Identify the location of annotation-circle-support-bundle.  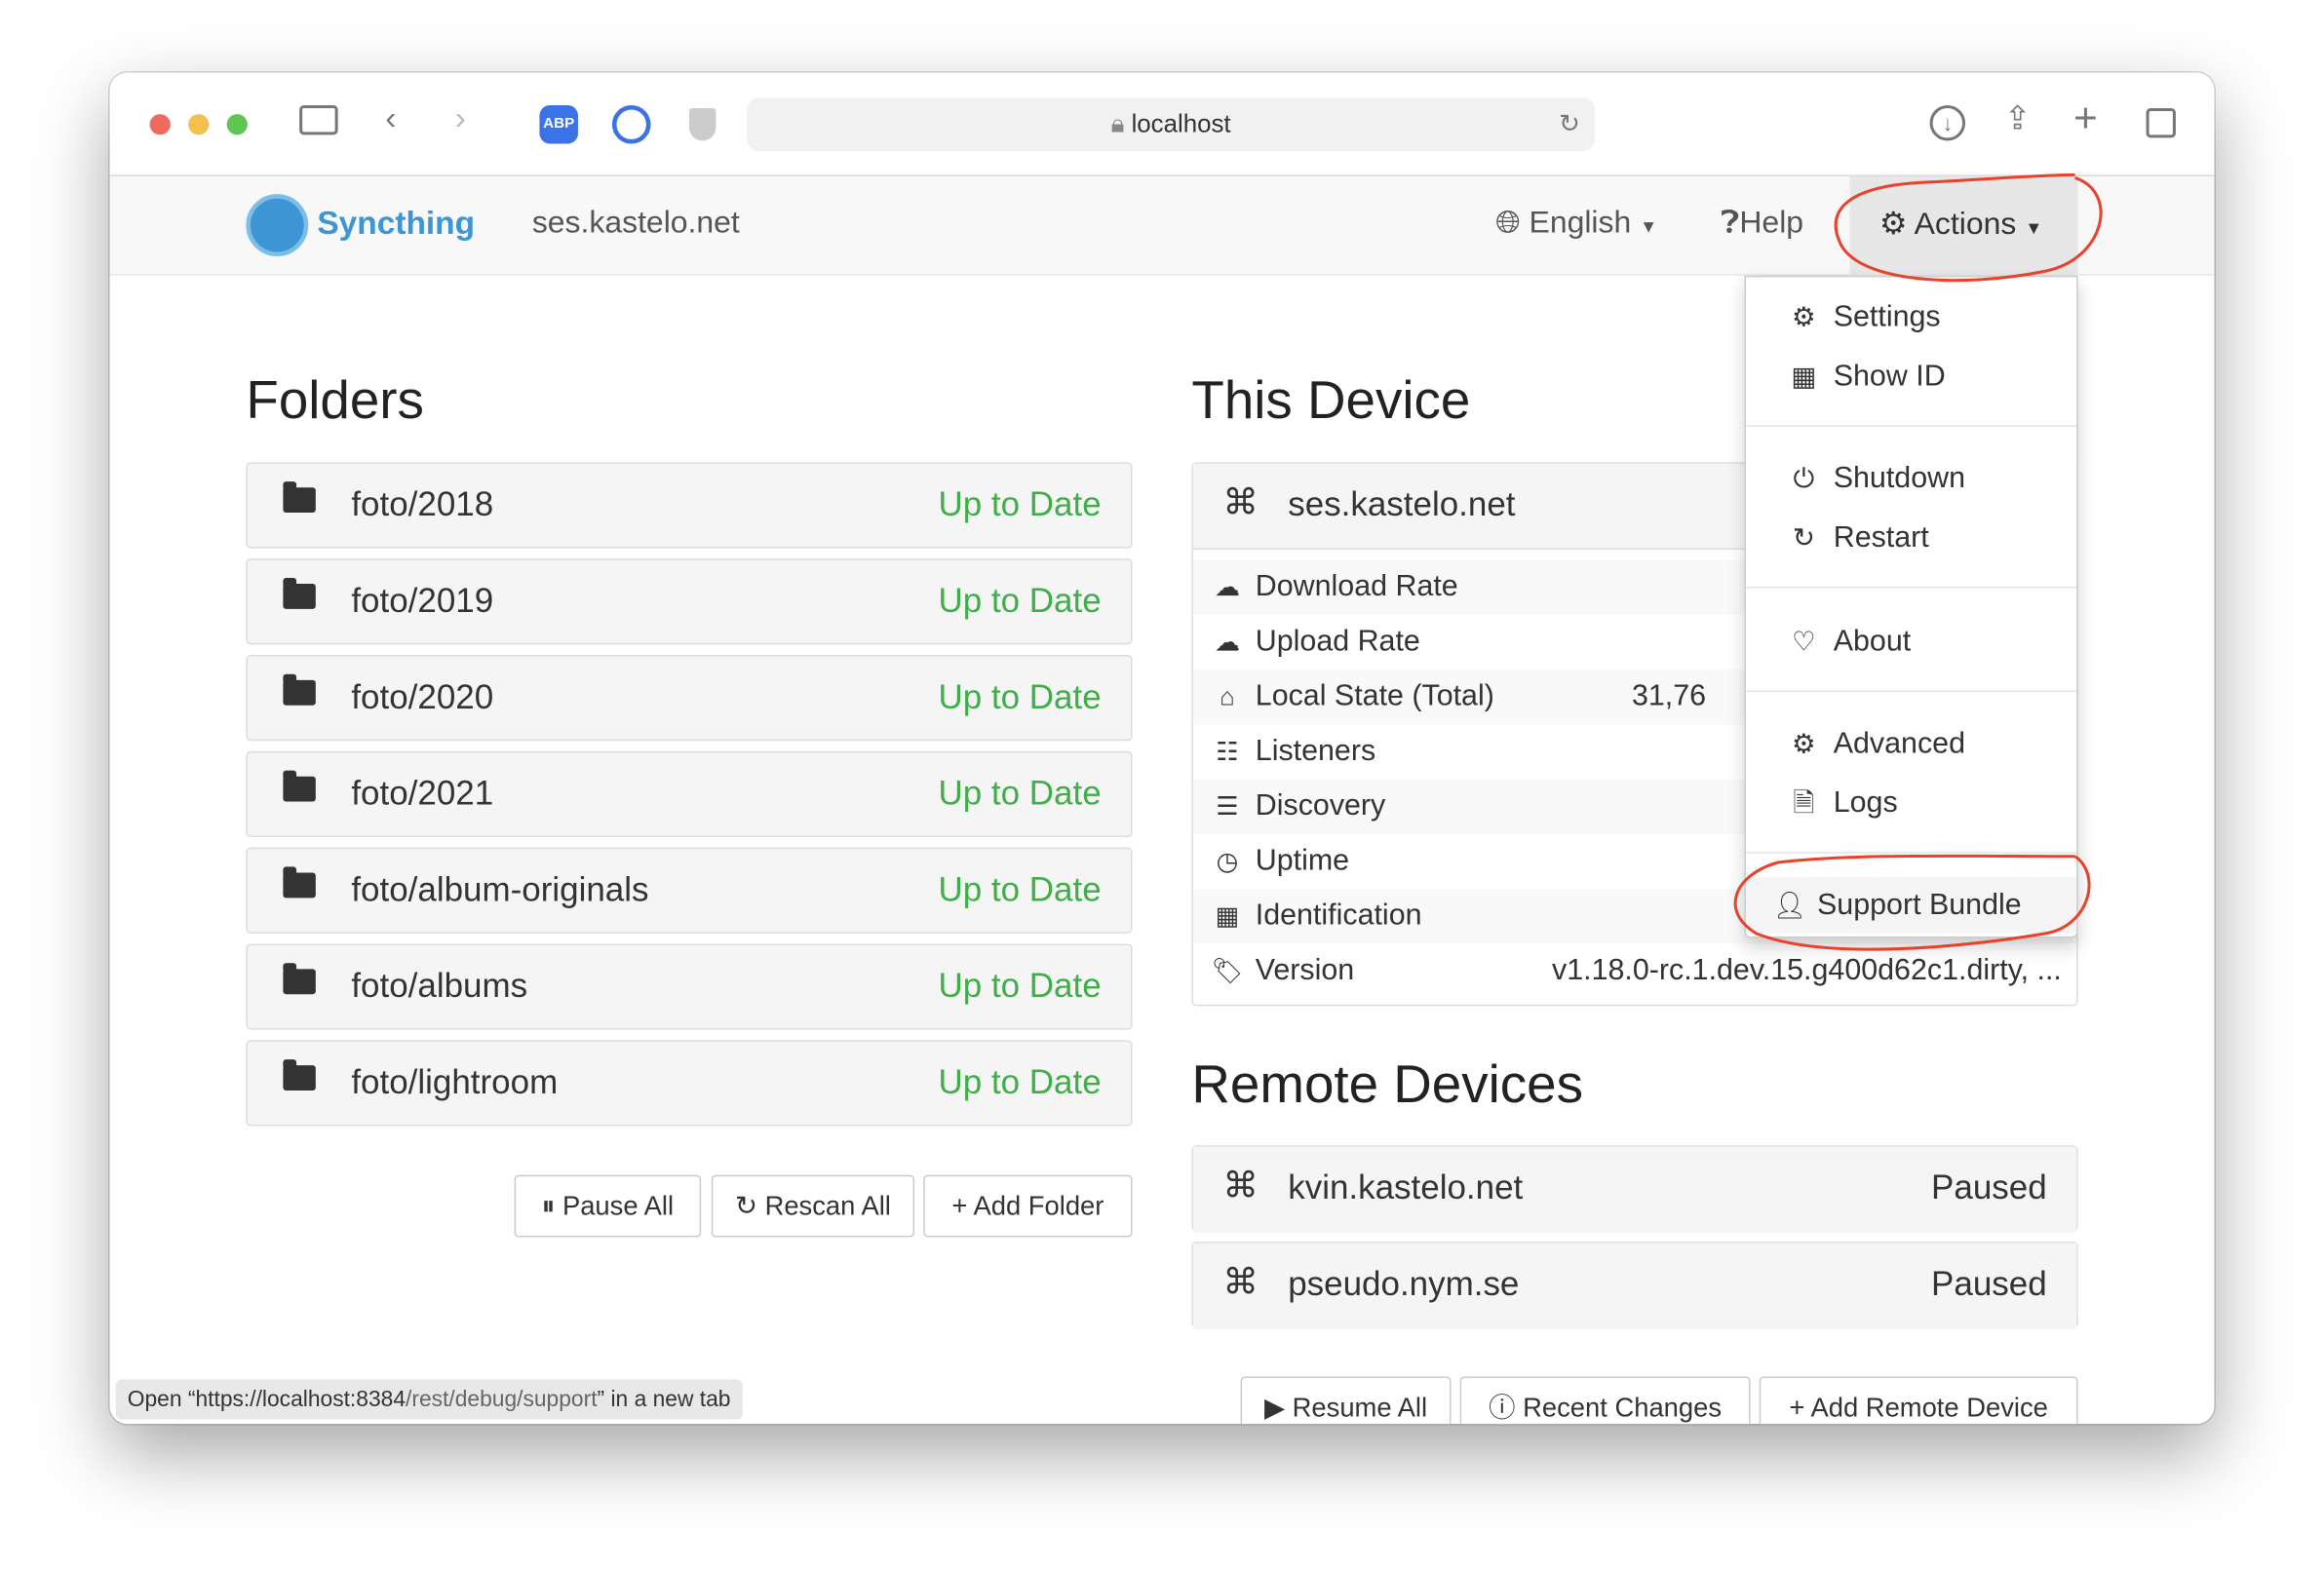
(1912, 902).